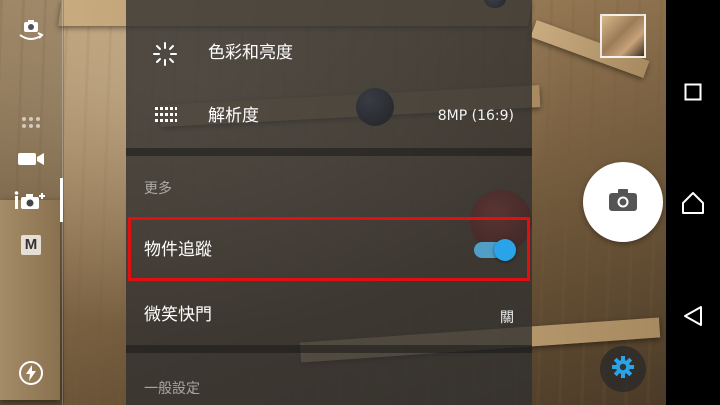 Image resolution: width=720 pixels, height=405 pixels. Describe the element at coordinates (693, 92) in the screenshot. I see `recent-apps-icon` at that location.